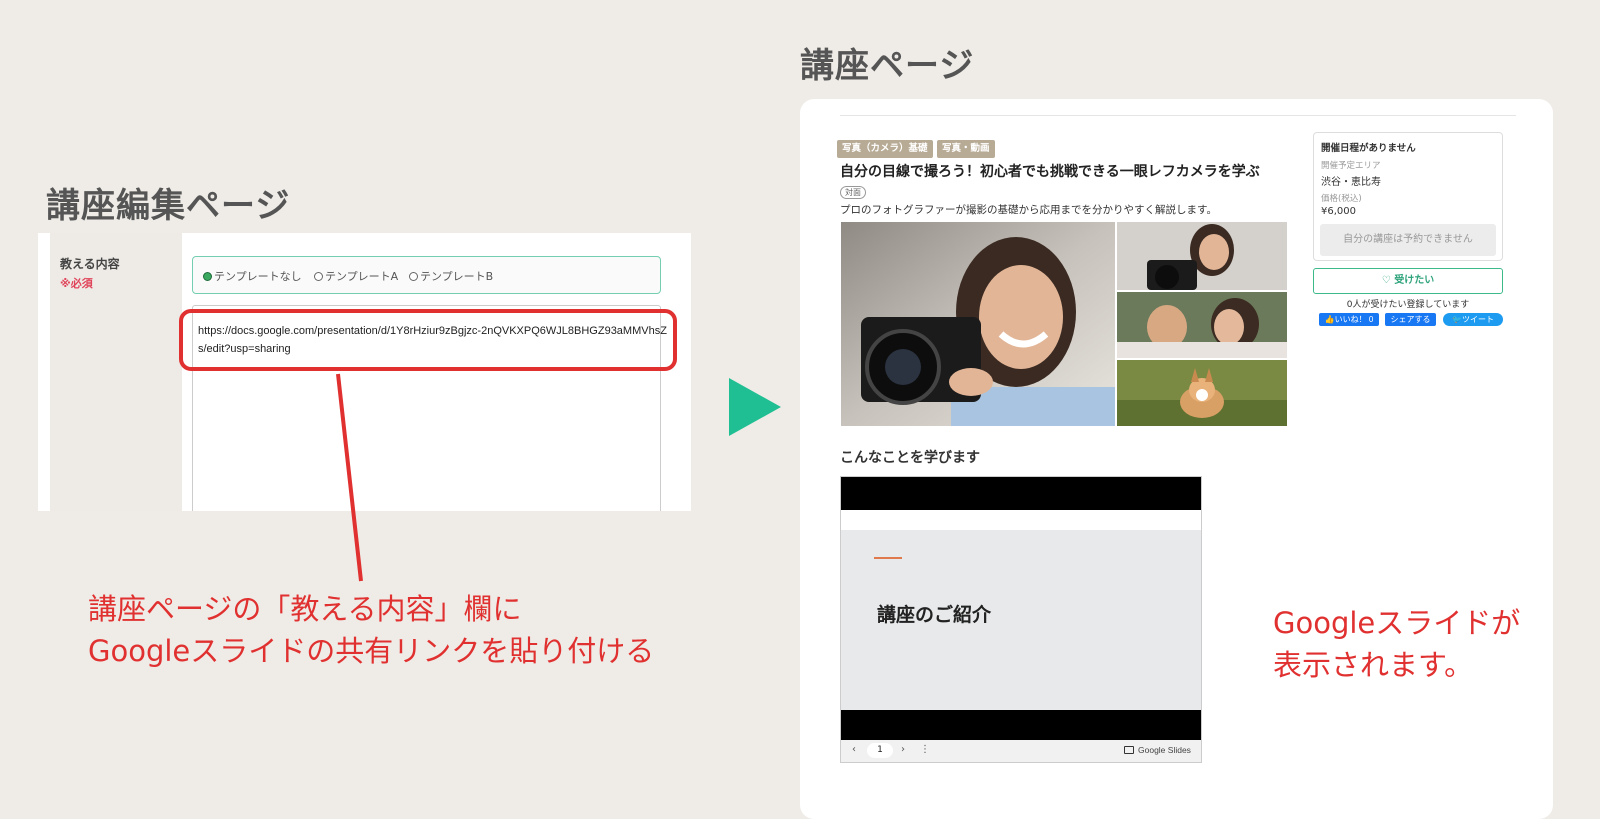 This screenshot has height=819, width=1600. Describe the element at coordinates (966, 149) in the screenshot. I see `category-tag: 写真・動画` at that location.